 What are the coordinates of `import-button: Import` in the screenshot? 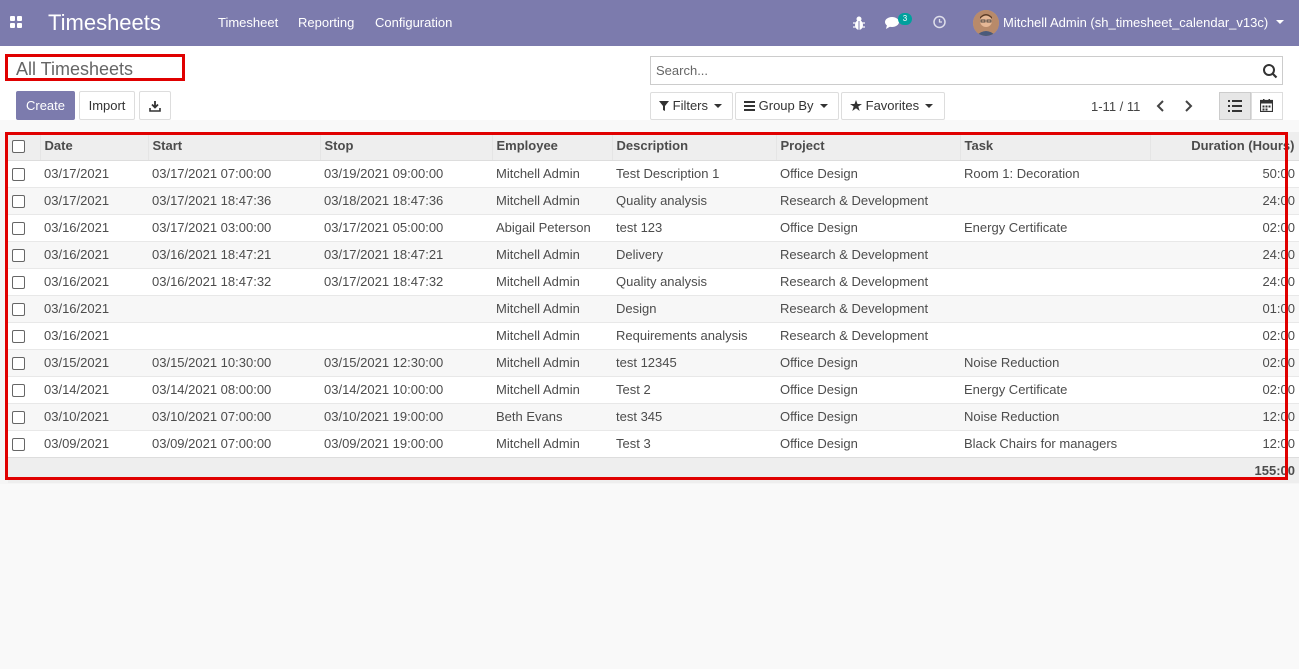 It's located at (107, 105).